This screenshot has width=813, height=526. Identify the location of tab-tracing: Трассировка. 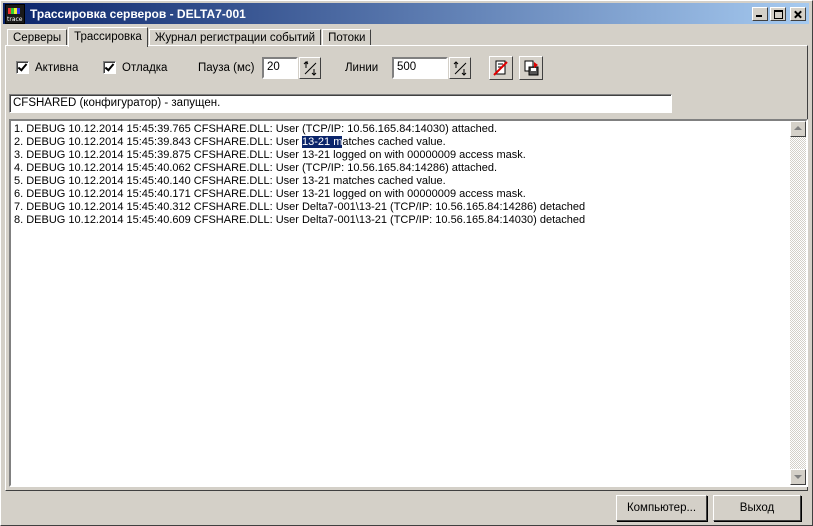
(108, 37).